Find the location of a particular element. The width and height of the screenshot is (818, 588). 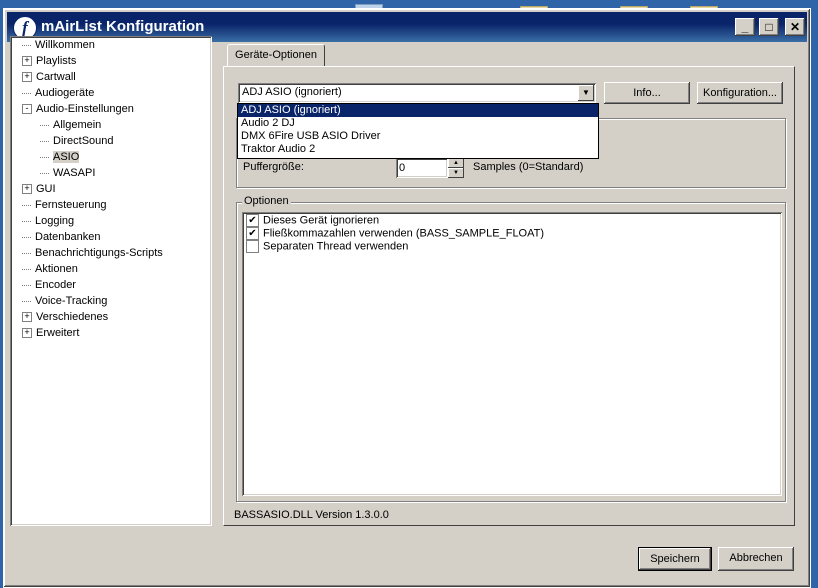

tree-item: Encoder is located at coordinates (49, 285).